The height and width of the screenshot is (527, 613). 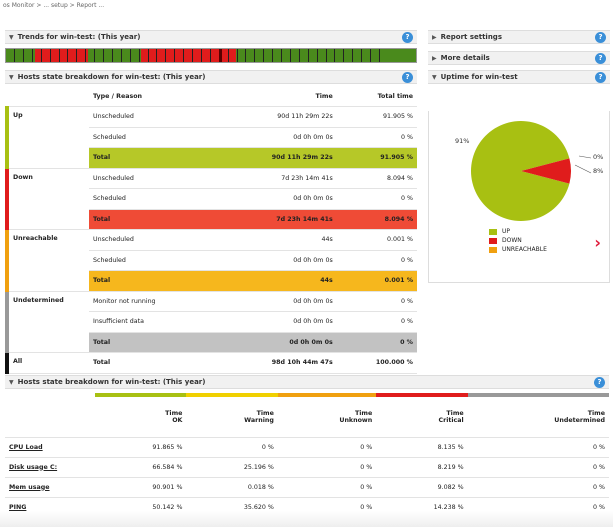 I want to click on legend-unreachable: UNREACHABLE, so click(x=518, y=249).